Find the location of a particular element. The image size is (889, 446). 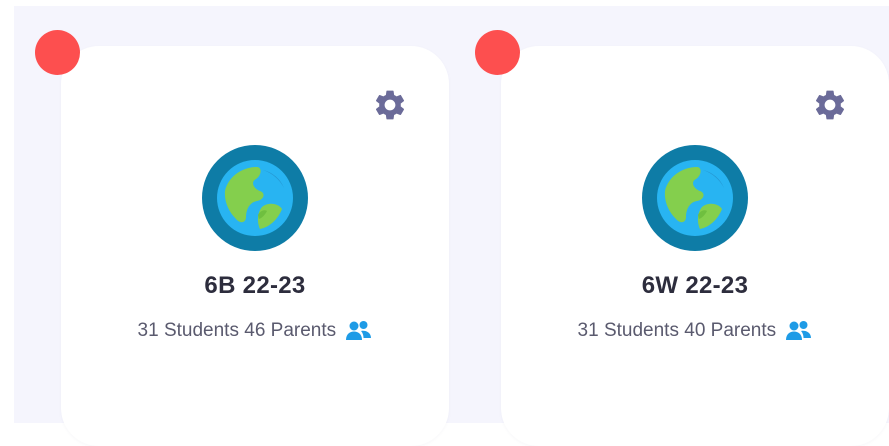

class-name: 6W 22-23 is located at coordinates (695, 285).